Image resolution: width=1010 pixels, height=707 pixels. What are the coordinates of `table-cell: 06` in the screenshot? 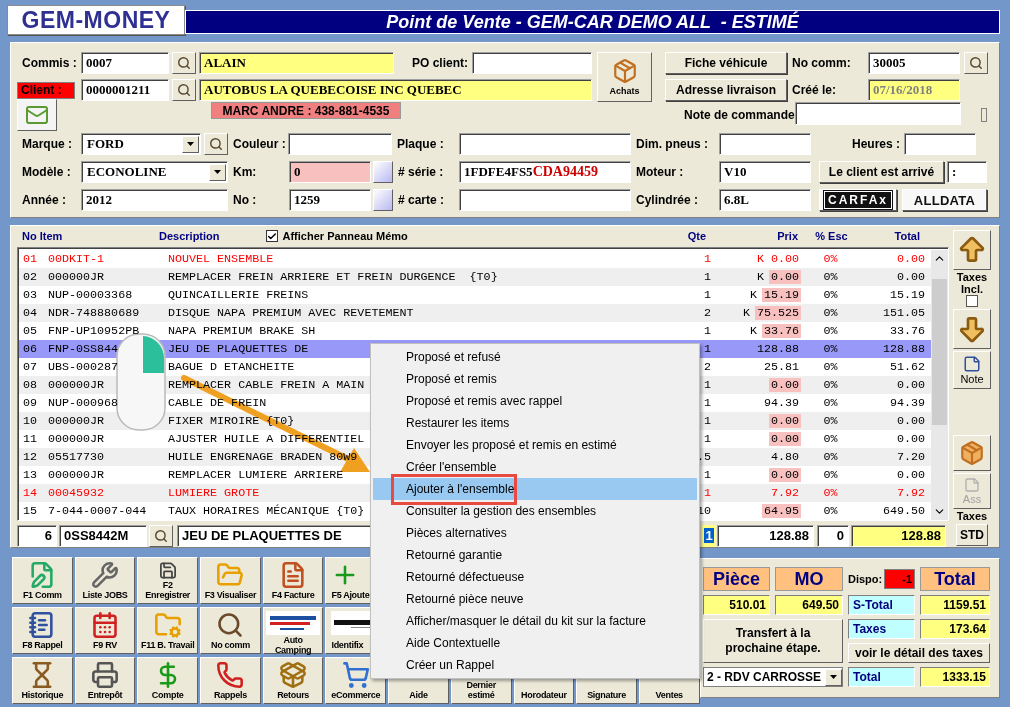 It's located at (30, 348).